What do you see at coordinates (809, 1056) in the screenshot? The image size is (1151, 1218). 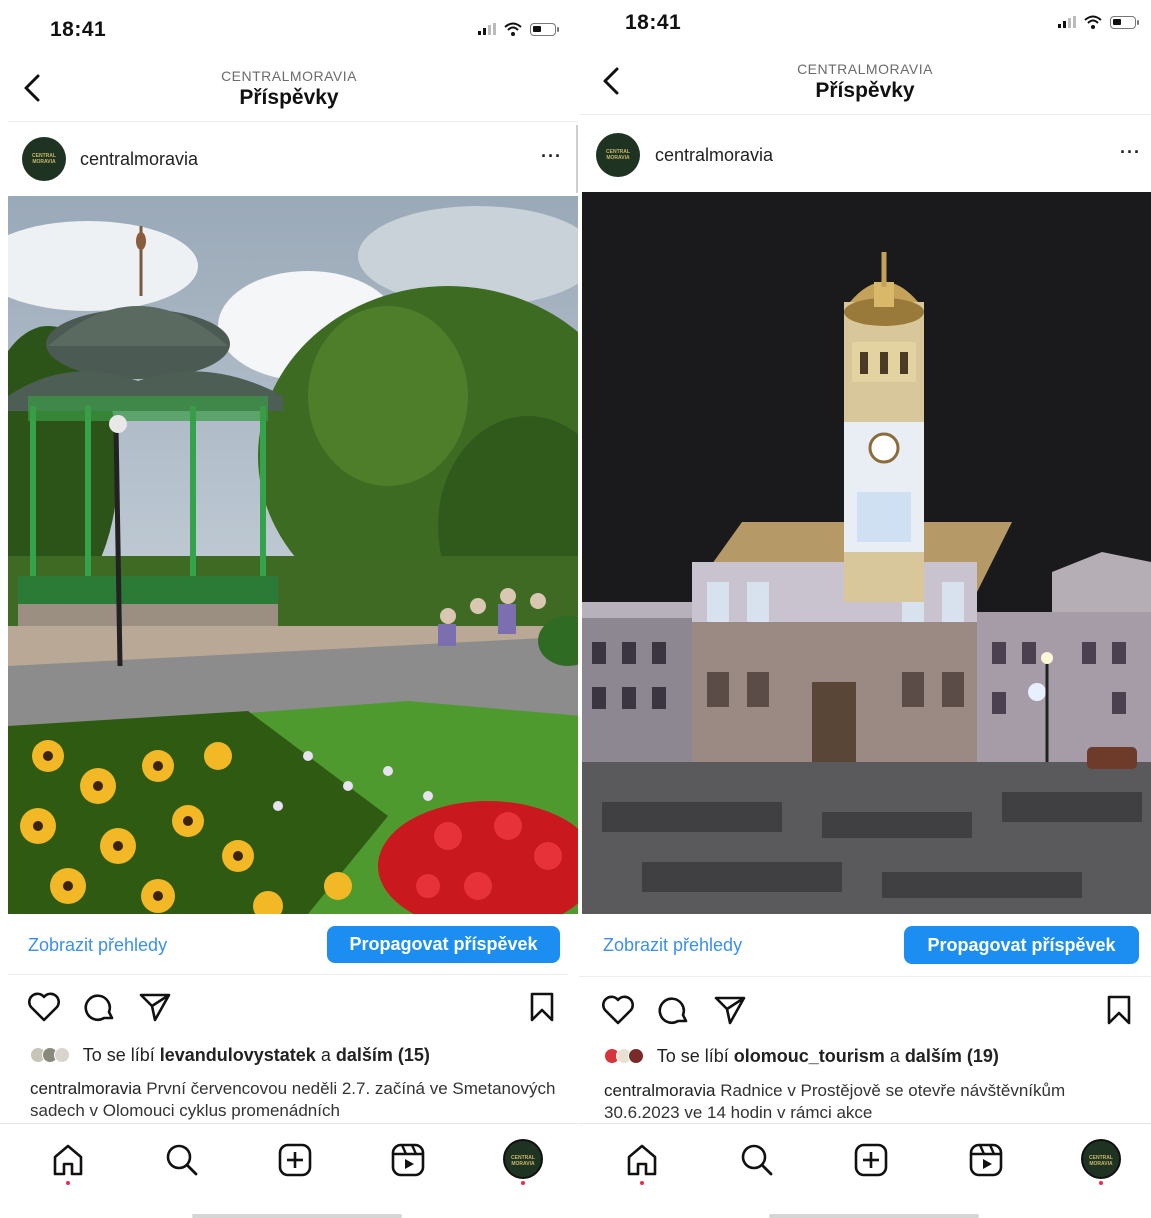 I see `liked-by-user: olomouc_tourism` at bounding box center [809, 1056].